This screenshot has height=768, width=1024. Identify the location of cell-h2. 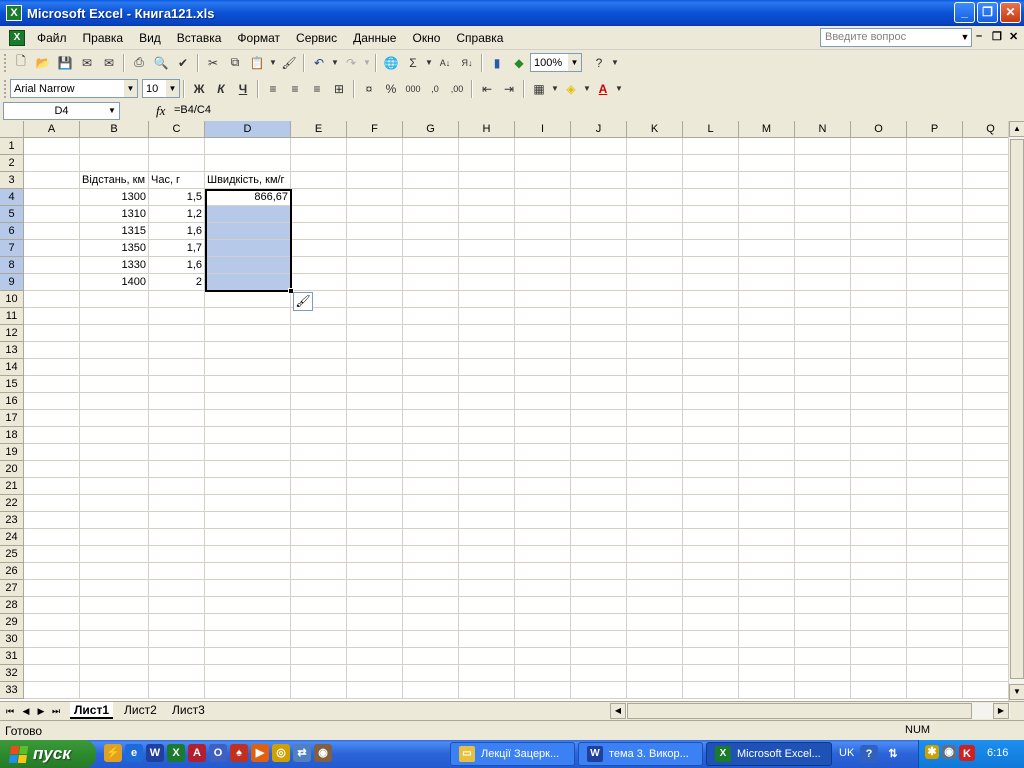
(487, 163).